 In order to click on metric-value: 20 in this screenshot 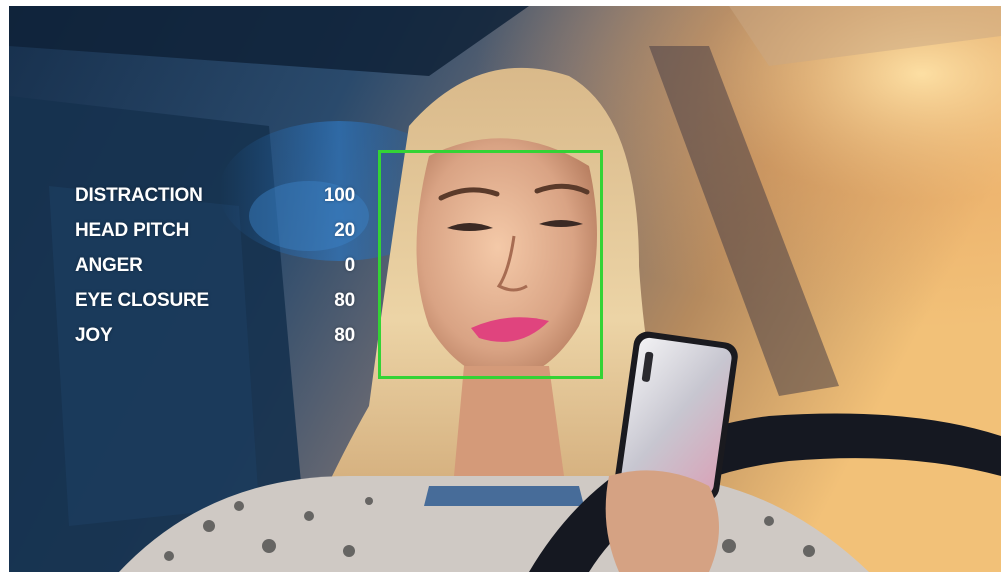, I will do `click(344, 230)`.